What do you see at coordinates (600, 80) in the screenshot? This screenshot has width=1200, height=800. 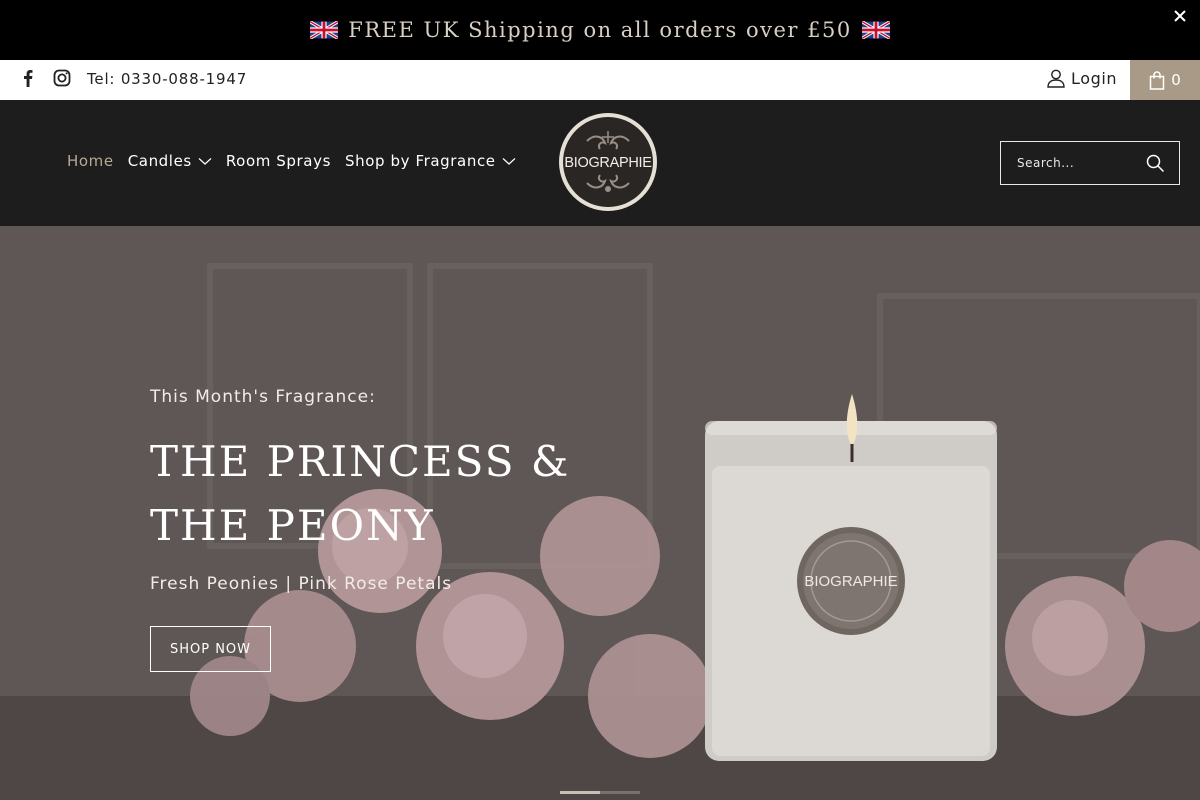 I see `utility-bar: Tel: 0330-088-1947 Login 0` at bounding box center [600, 80].